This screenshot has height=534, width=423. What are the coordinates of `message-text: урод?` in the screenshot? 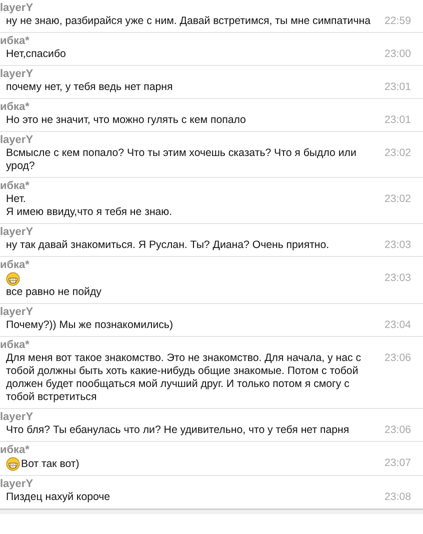 It's located at (20, 166).